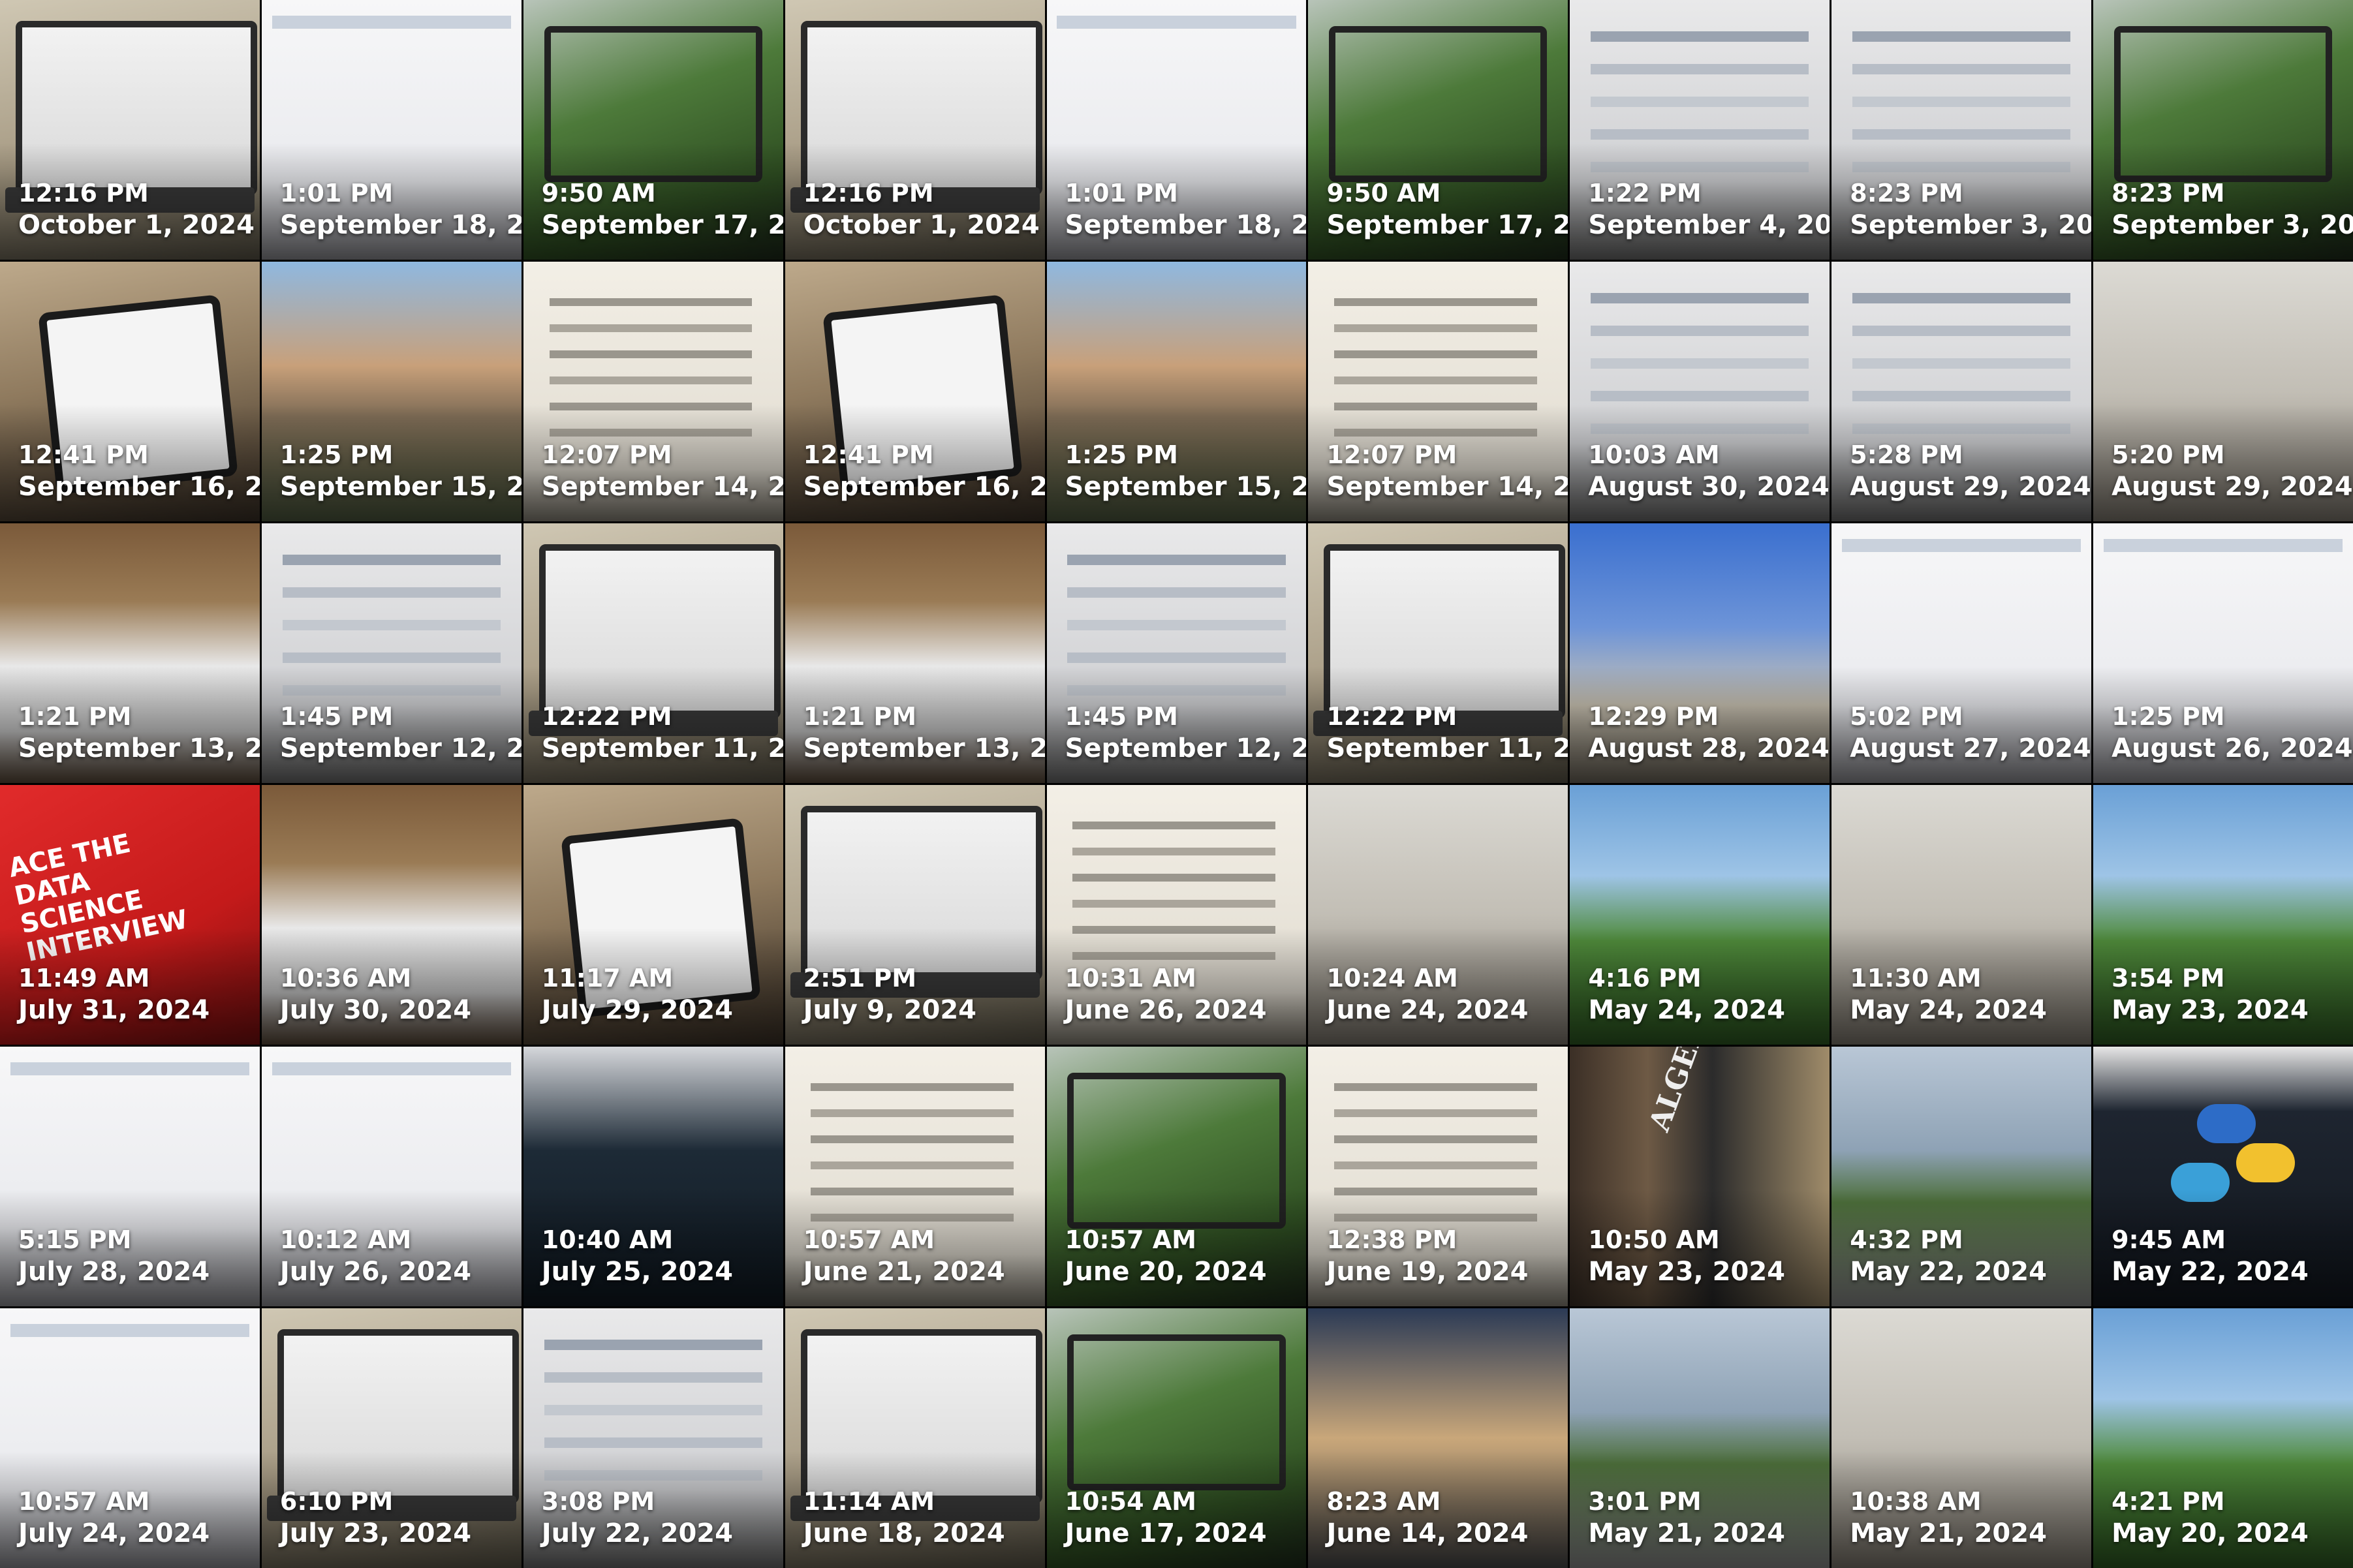  I want to click on photo-thumbnail: 2:51 PM July 9, 2024, so click(915, 915).